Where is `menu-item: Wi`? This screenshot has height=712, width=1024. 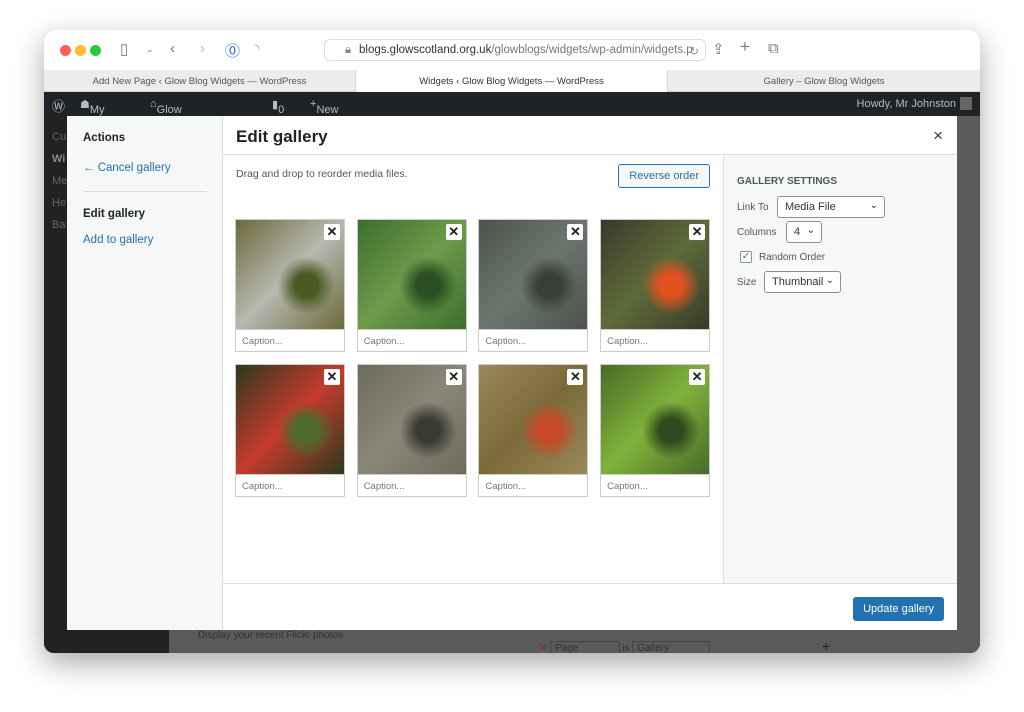 menu-item: Wi is located at coordinates (59, 159).